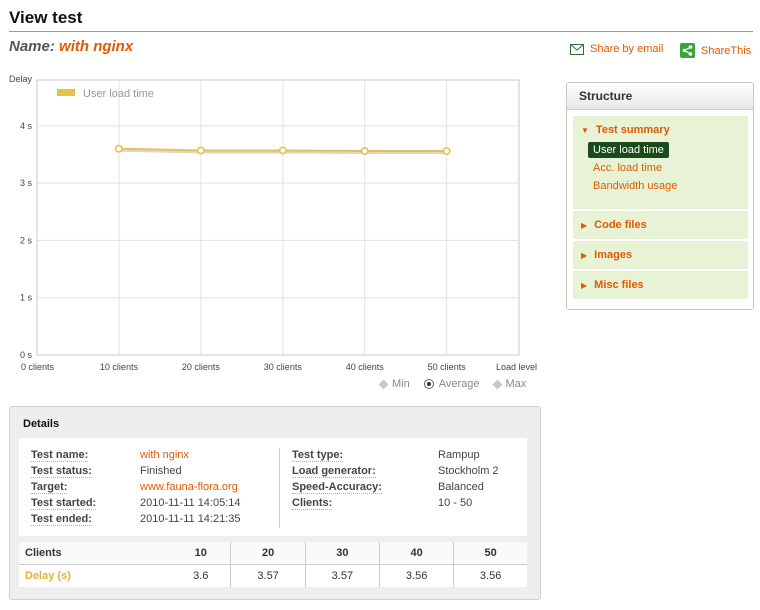 The image size is (760, 610). I want to click on section-misc-files-header: ▶ Misc files, so click(660, 281).